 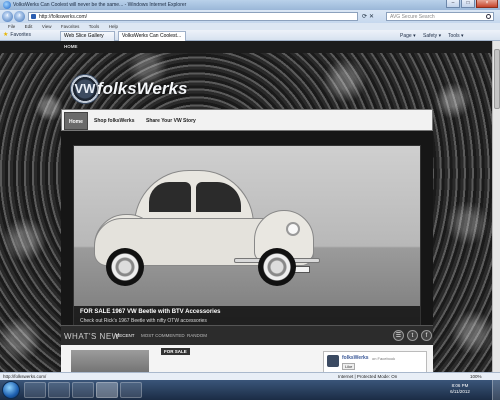 What do you see at coordinates (19, 16) in the screenshot?
I see `forward-button: ›` at bounding box center [19, 16].